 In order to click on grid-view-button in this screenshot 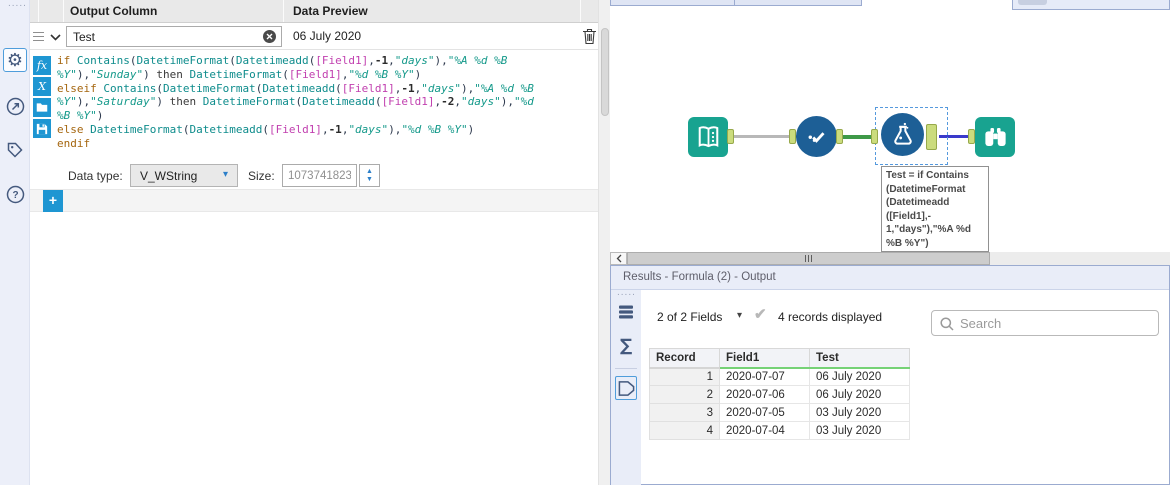, I will do `click(626, 312)`.